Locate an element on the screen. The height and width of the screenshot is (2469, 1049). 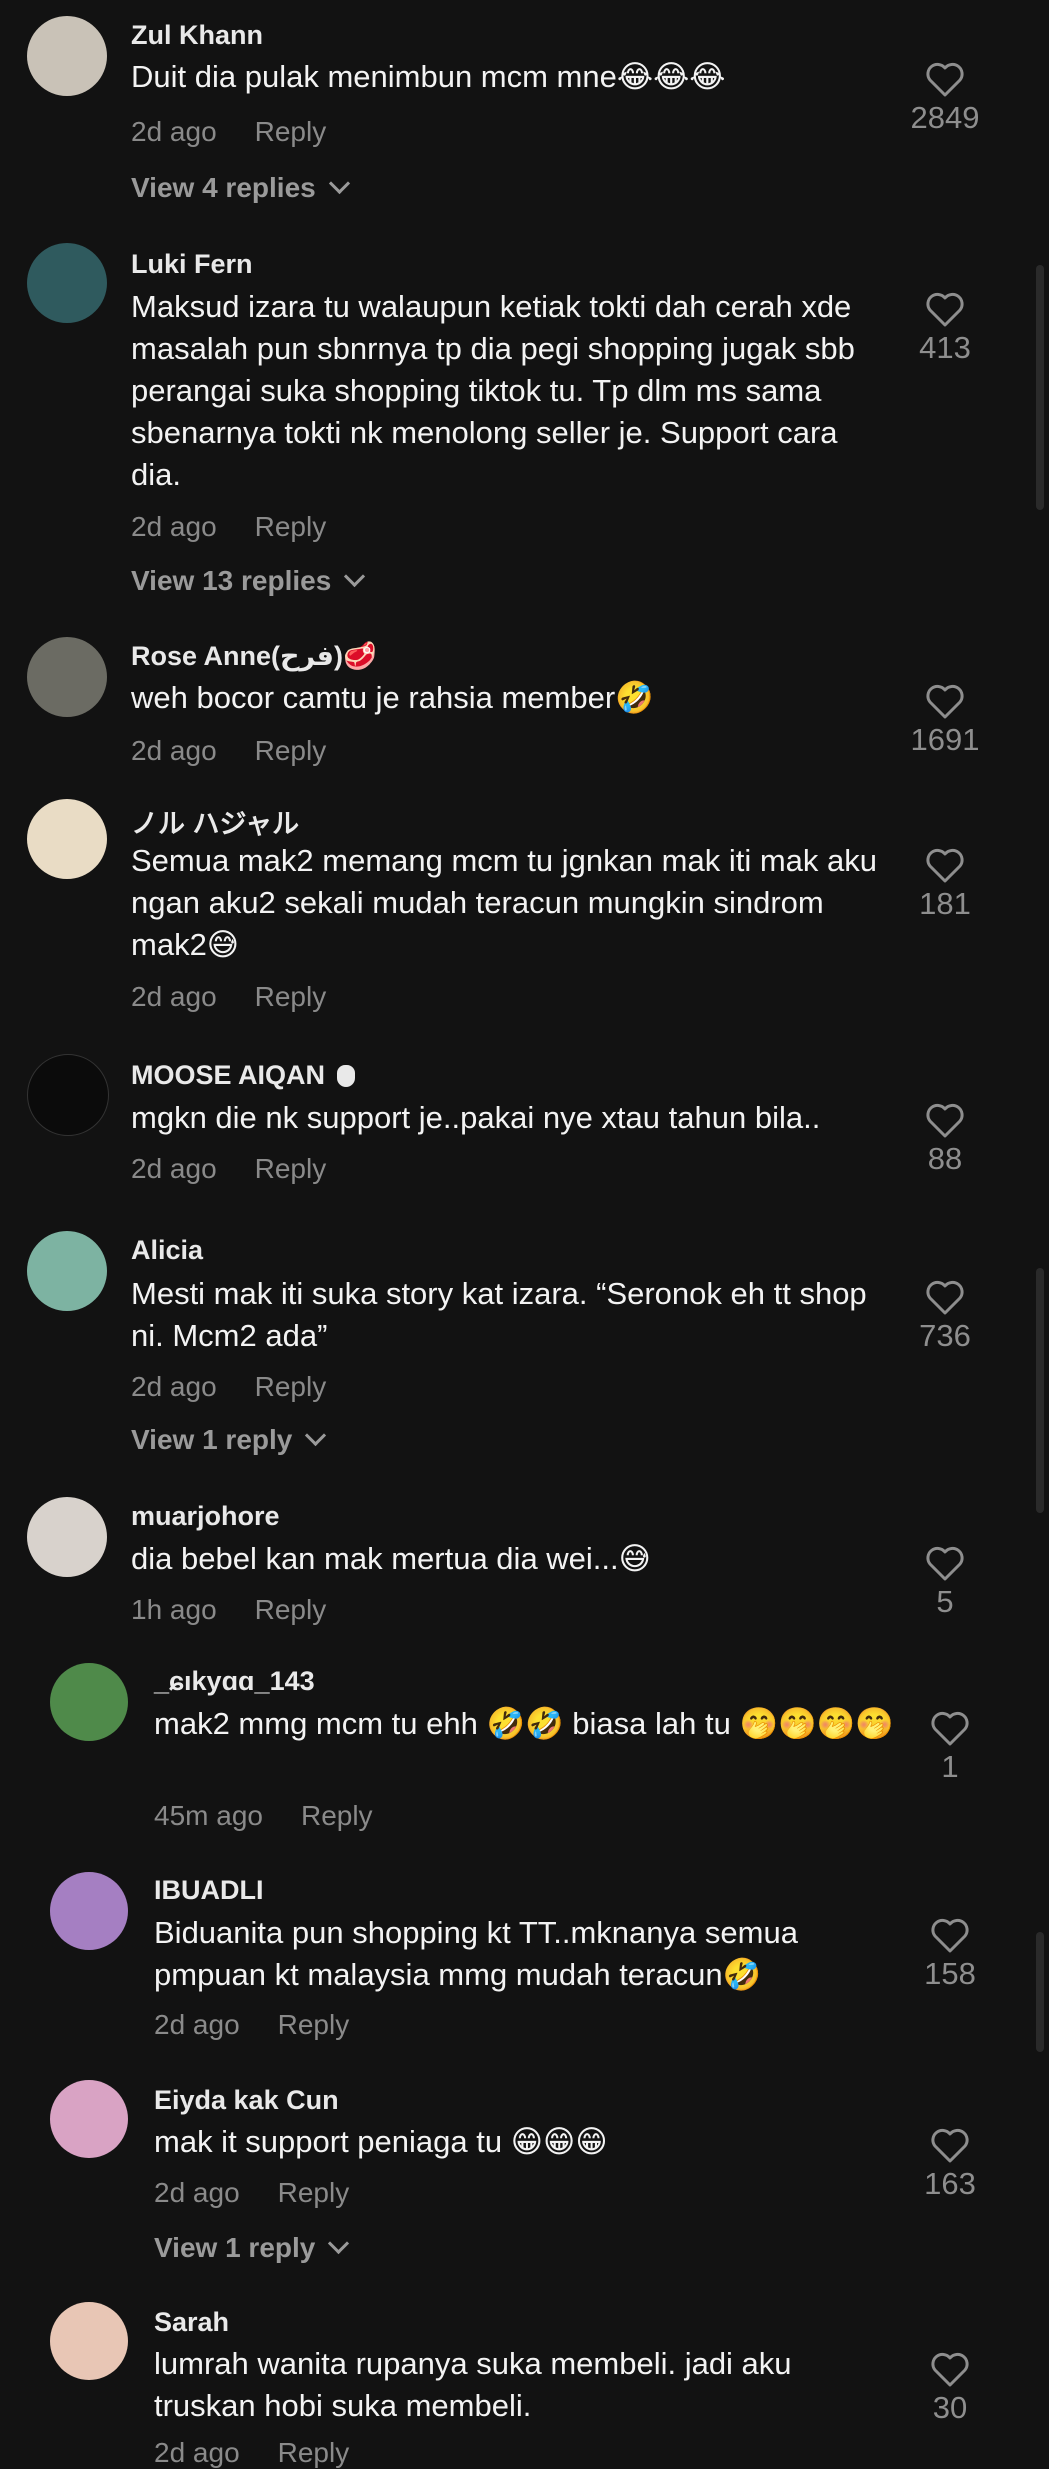
comment-username: Eiyda kak Cun is located at coordinates (246, 2100).